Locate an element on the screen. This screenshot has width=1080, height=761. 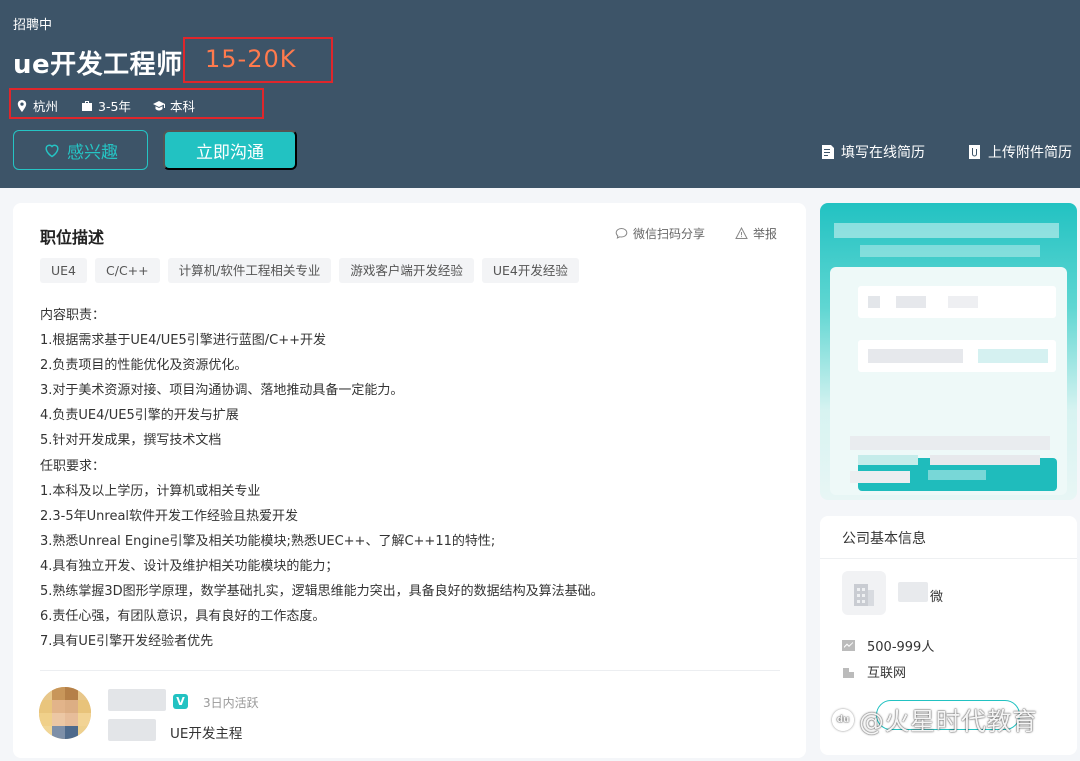
description-line: 2.3-5年Unreal软件开发工作经验且热爱开发 is located at coordinates (169, 516).